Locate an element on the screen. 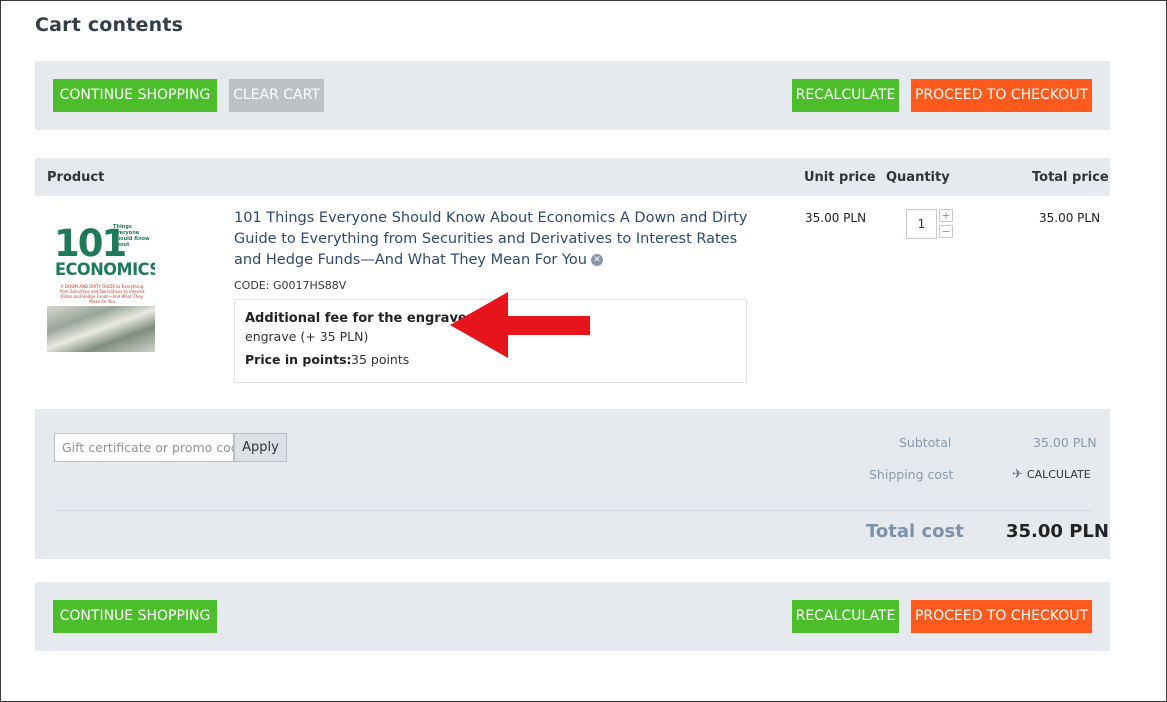 The image size is (1167, 702). continue-shopping-button-bottom: CONTINUE SHOPPING is located at coordinates (135, 616).